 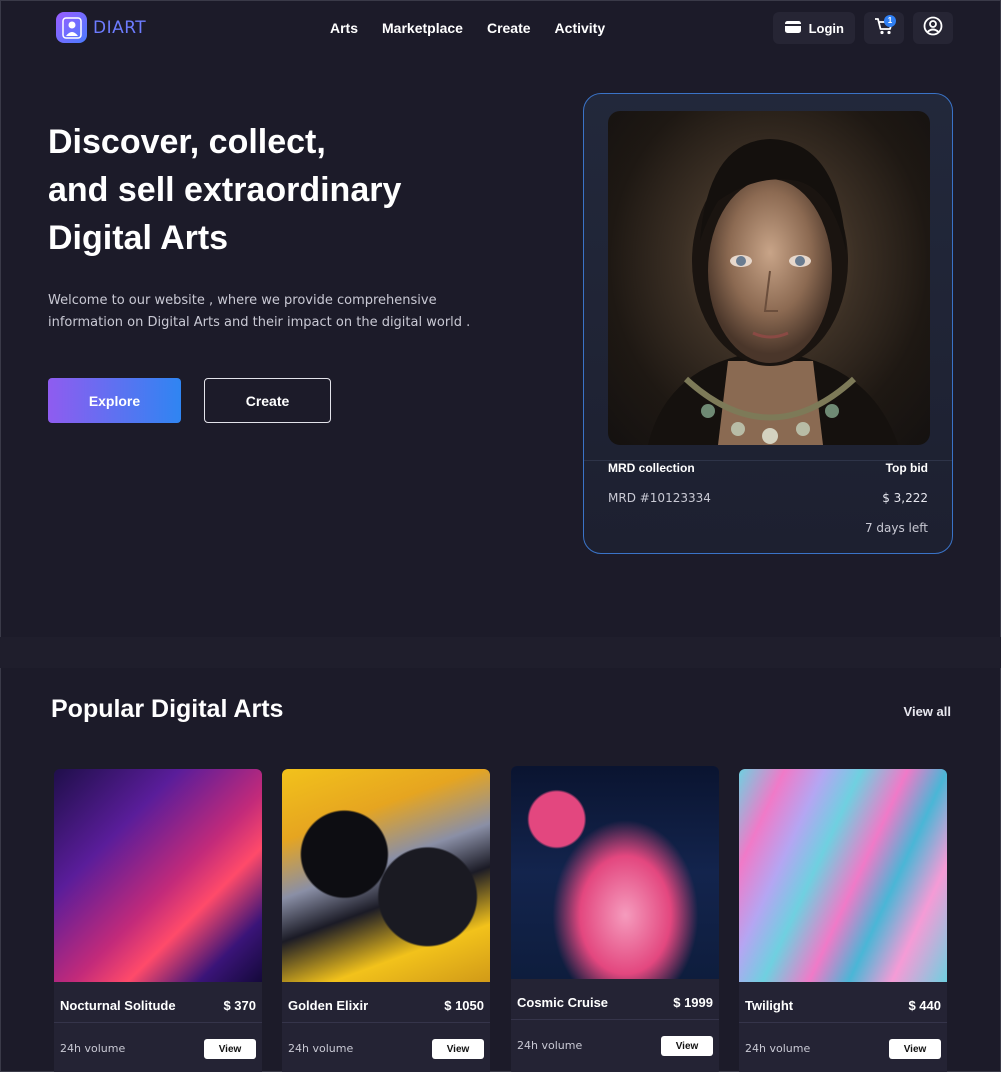 I want to click on account-button, so click(x=933, y=28).